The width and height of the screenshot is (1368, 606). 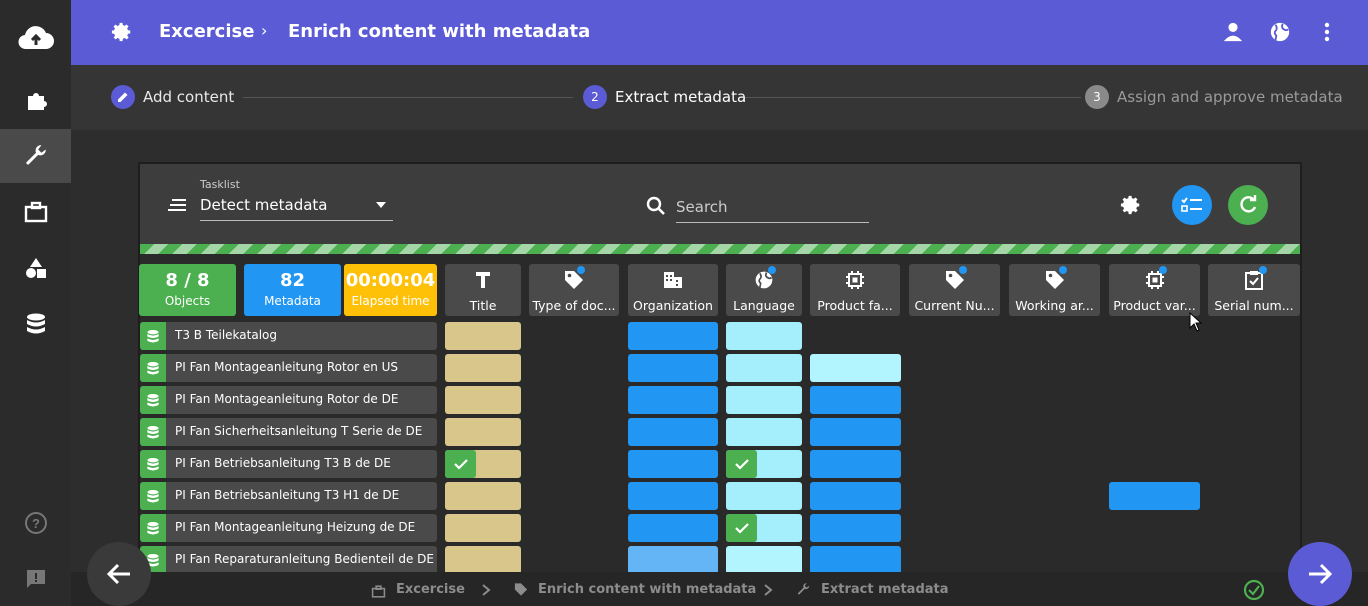 I want to click on table-row: PI Fan Montageanleitung Rotor en US, so click(x=288, y=368).